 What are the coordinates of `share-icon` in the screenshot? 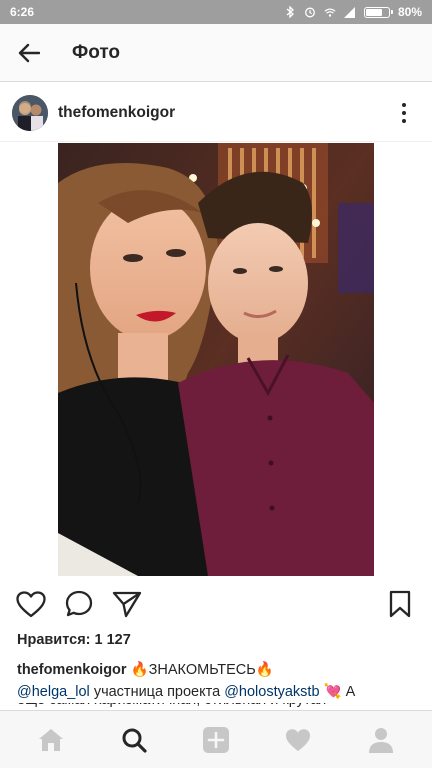 It's located at (127, 604).